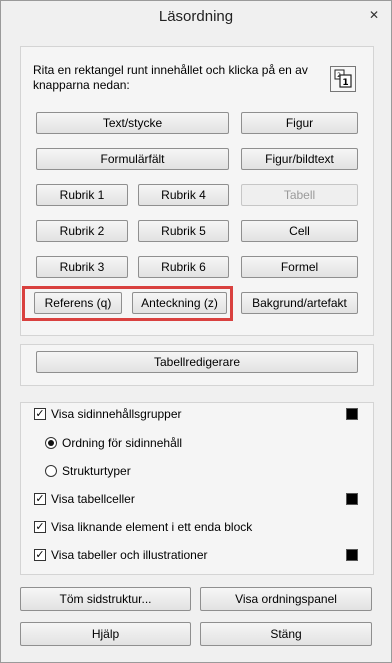 This screenshot has width=392, height=663. What do you see at coordinates (299, 303) in the screenshot?
I see `background-artifact-button: Bakgrund/artefakt` at bounding box center [299, 303].